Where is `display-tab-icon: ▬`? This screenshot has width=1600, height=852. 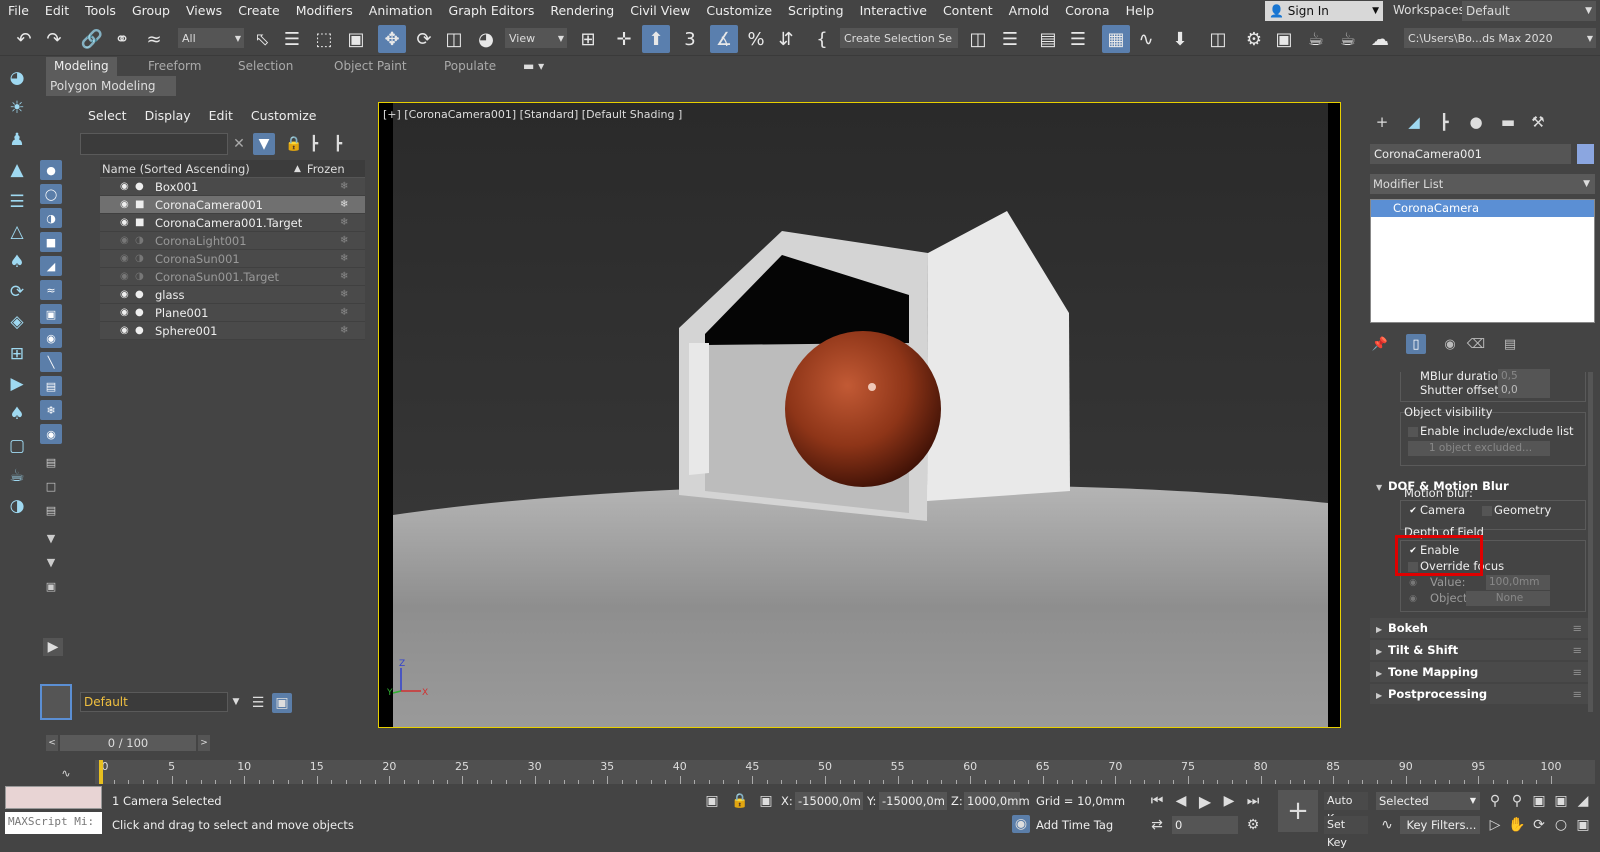 display-tab-icon: ▬ is located at coordinates (1508, 122).